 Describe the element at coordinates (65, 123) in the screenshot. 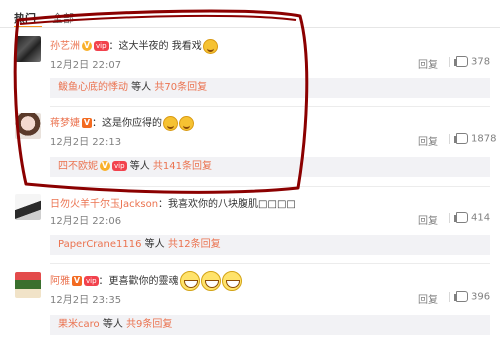

I see `username: 蒋梦婕` at that location.